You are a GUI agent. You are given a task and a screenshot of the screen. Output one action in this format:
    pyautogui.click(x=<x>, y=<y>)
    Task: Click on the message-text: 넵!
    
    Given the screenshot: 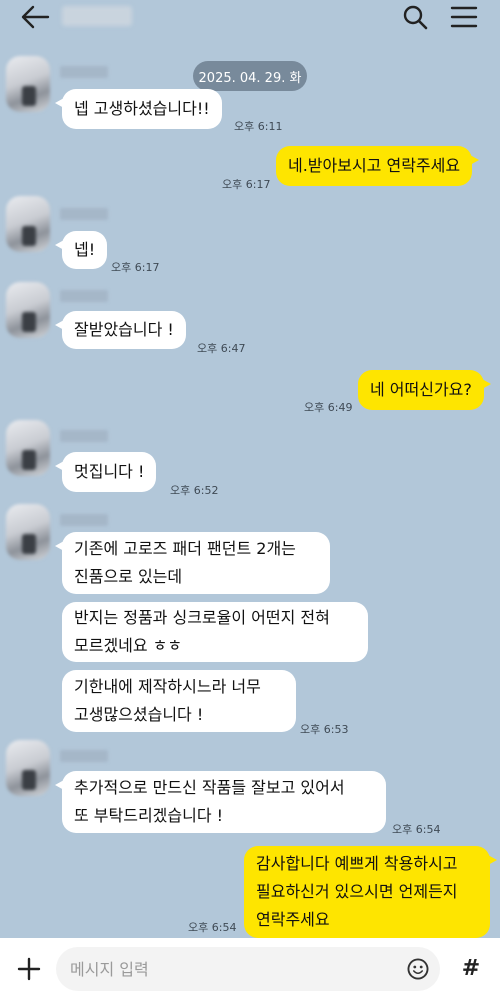 What is the action you would take?
    pyautogui.click(x=85, y=249)
    